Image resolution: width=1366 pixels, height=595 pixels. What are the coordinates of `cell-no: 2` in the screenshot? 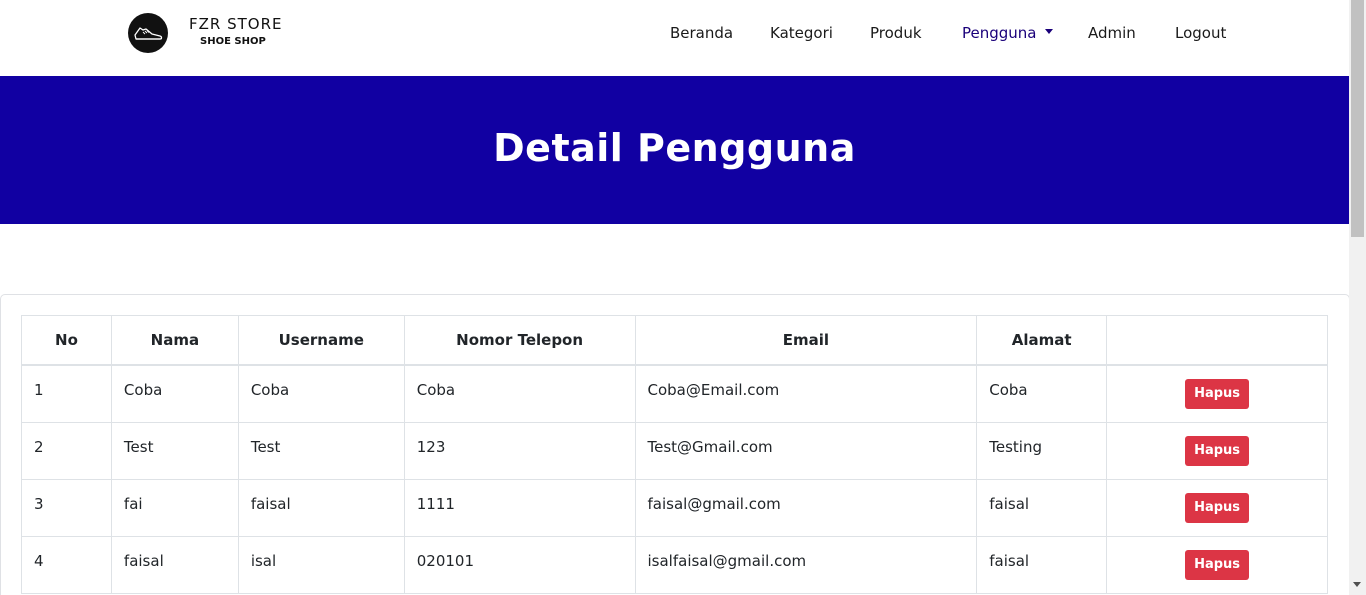 It's located at (66, 451).